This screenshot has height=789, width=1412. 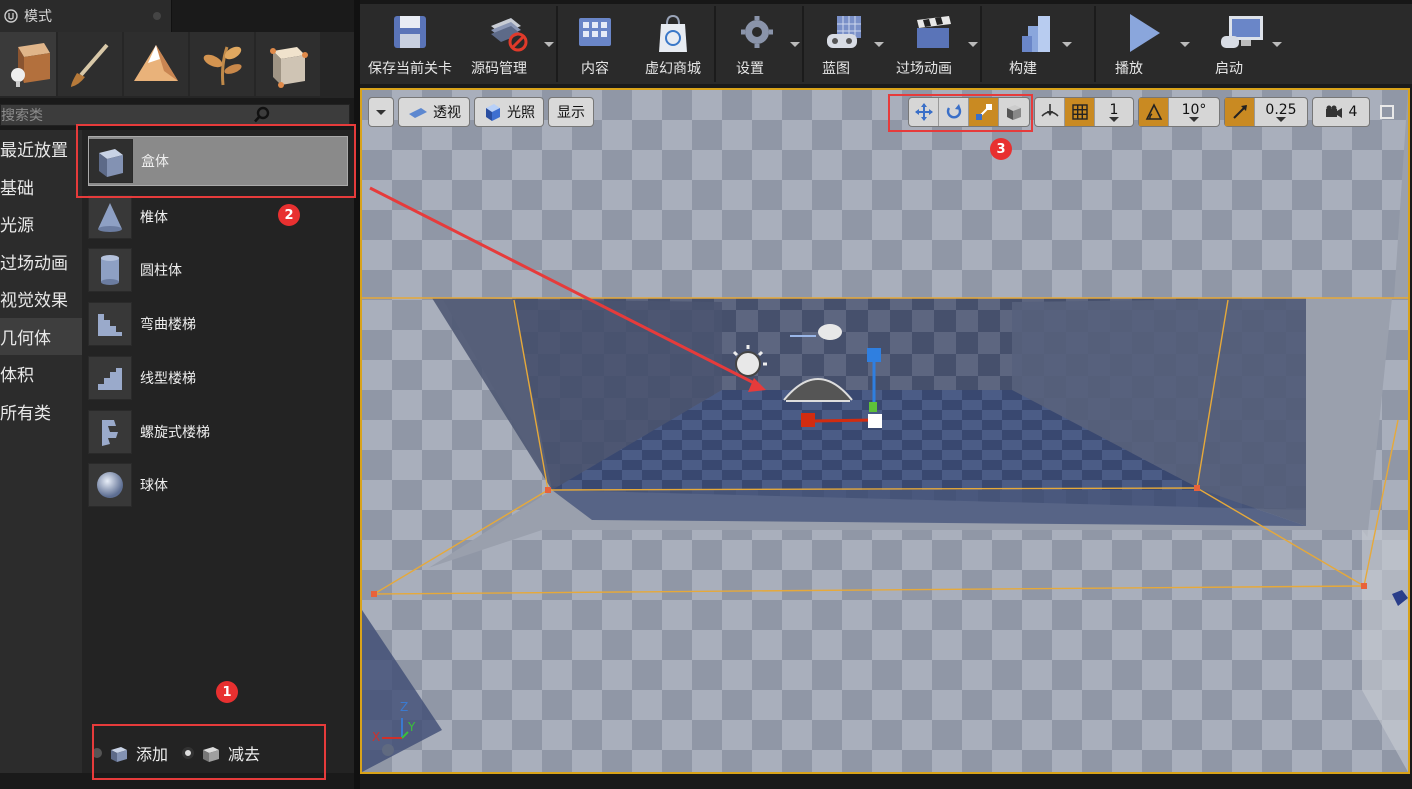 What do you see at coordinates (244, 753) in the screenshot?
I see `subtract-label: 减去` at bounding box center [244, 753].